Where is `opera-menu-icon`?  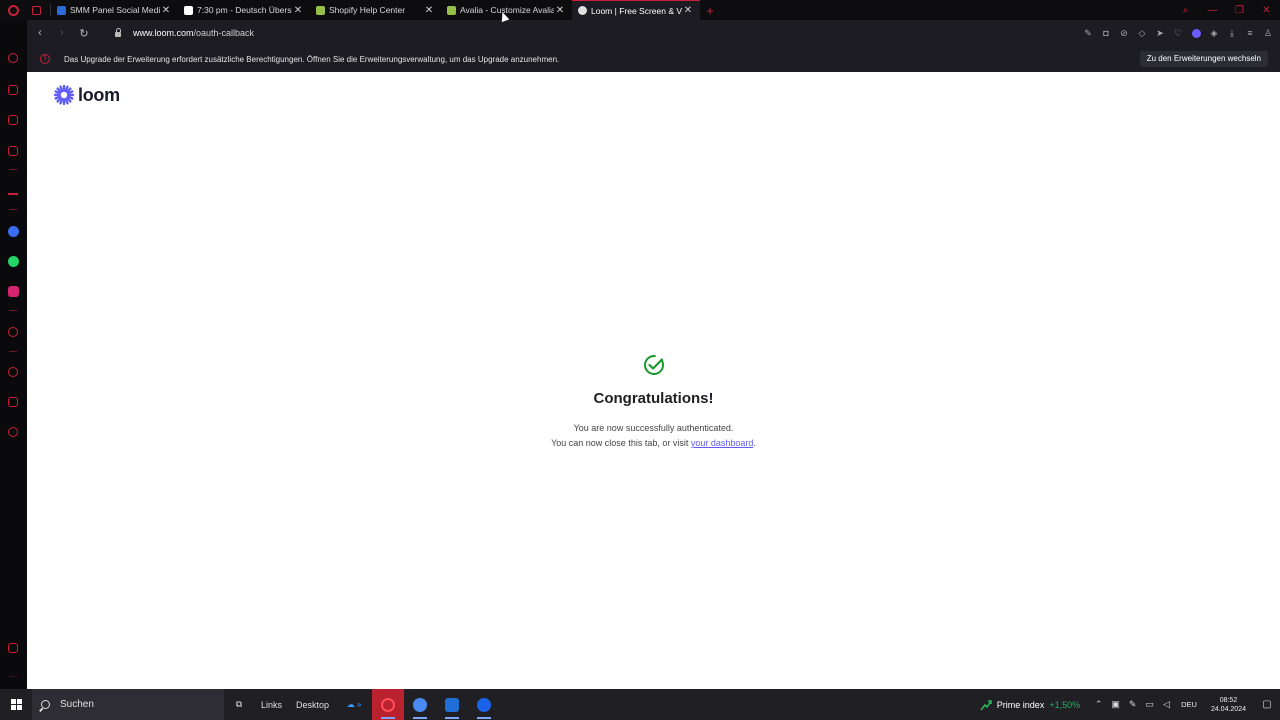 opera-menu-icon is located at coordinates (13, 10).